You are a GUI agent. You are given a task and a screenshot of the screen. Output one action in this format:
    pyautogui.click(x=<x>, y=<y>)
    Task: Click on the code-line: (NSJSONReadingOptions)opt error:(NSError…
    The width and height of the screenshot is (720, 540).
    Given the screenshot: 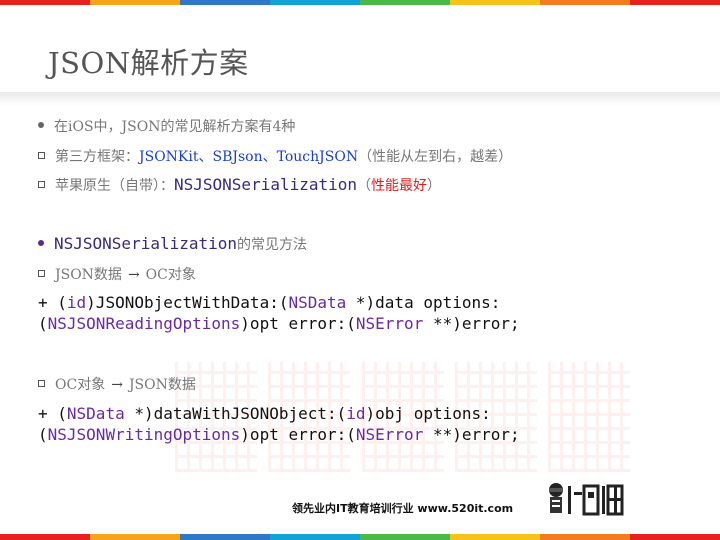 What is the action you would take?
    pyautogui.click(x=279, y=323)
    